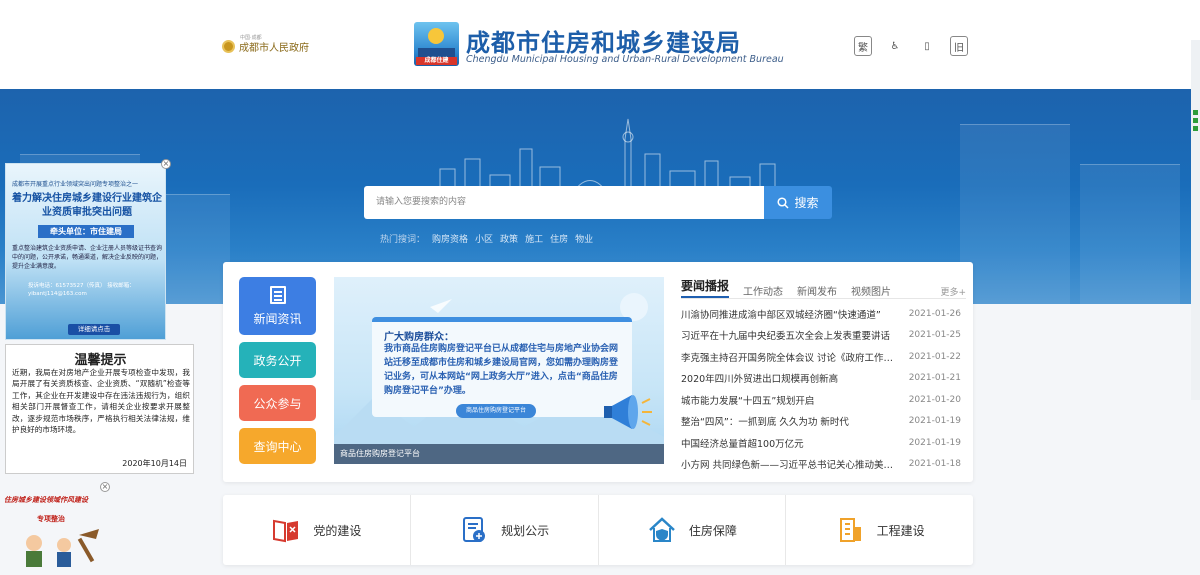  Describe the element at coordinates (46, 500) in the screenshot. I see `promo-title: 住房城乡建设领域作风建设` at that location.